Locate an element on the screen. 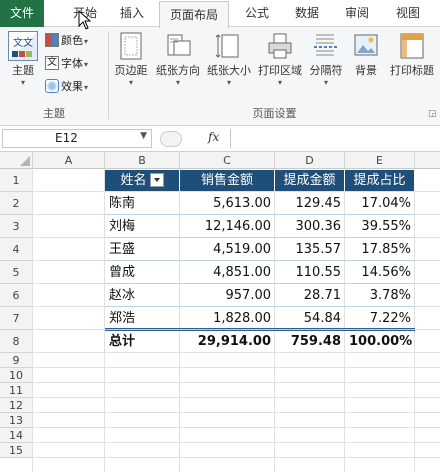 This screenshot has width=440, height=472. orientation-label: 纸张方向 is located at coordinates (178, 70).